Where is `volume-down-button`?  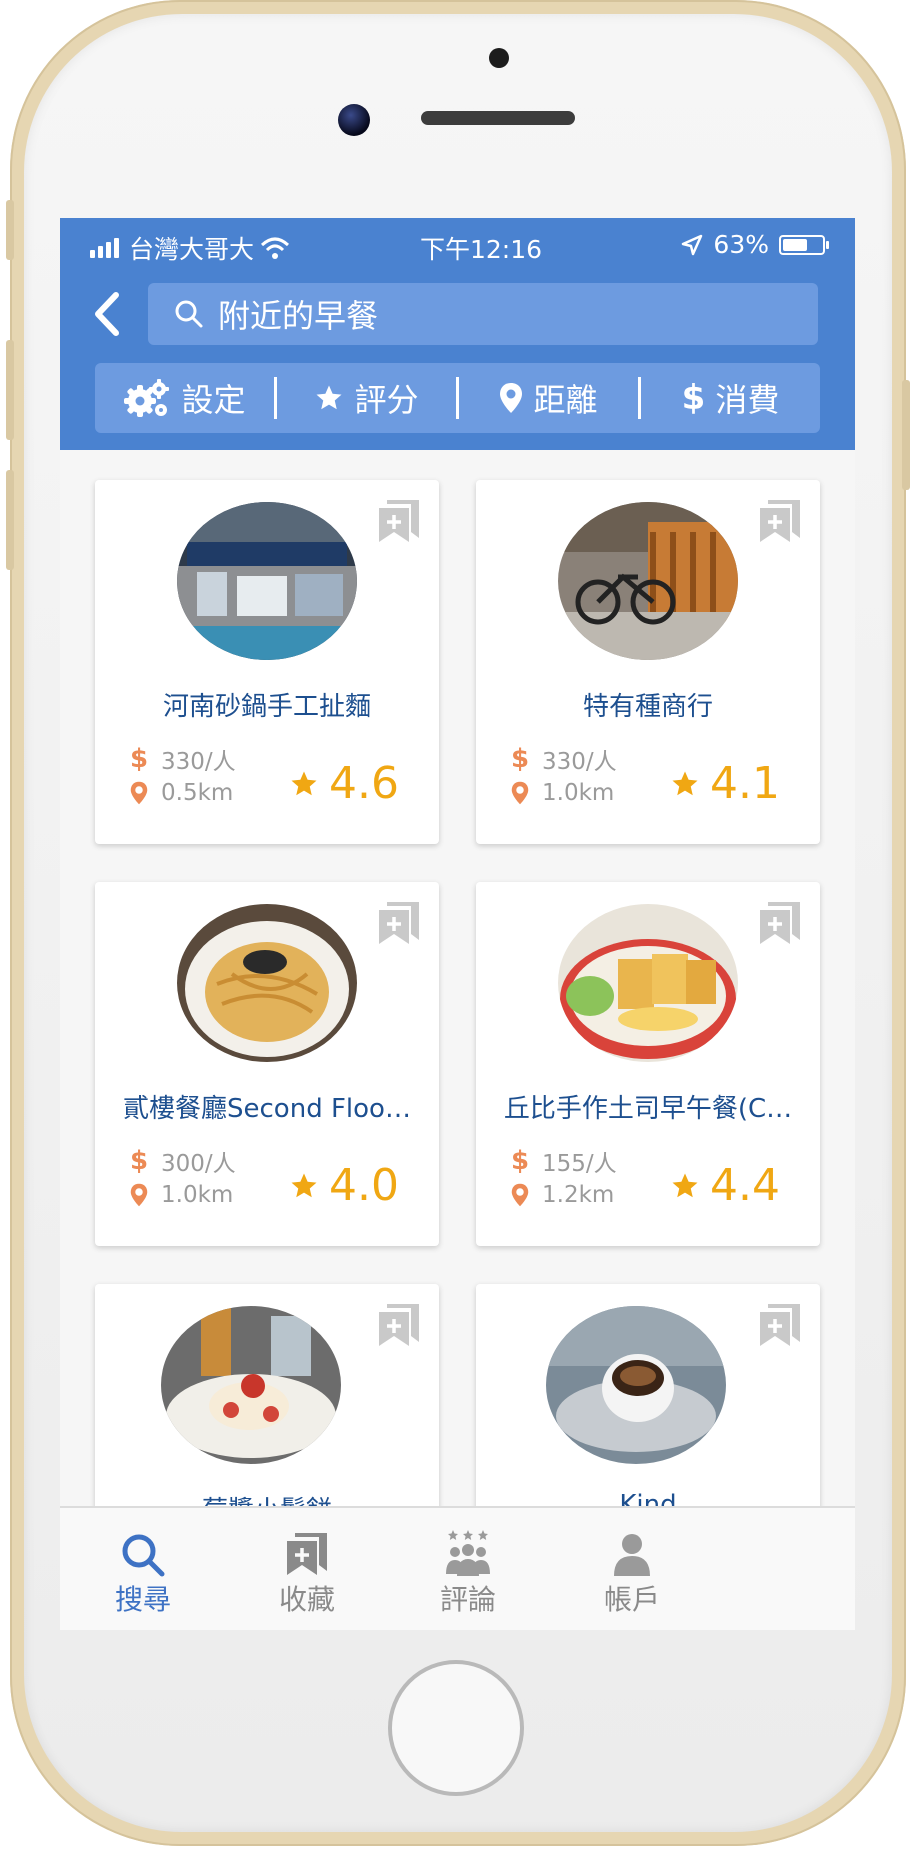 volume-down-button is located at coordinates (10, 520).